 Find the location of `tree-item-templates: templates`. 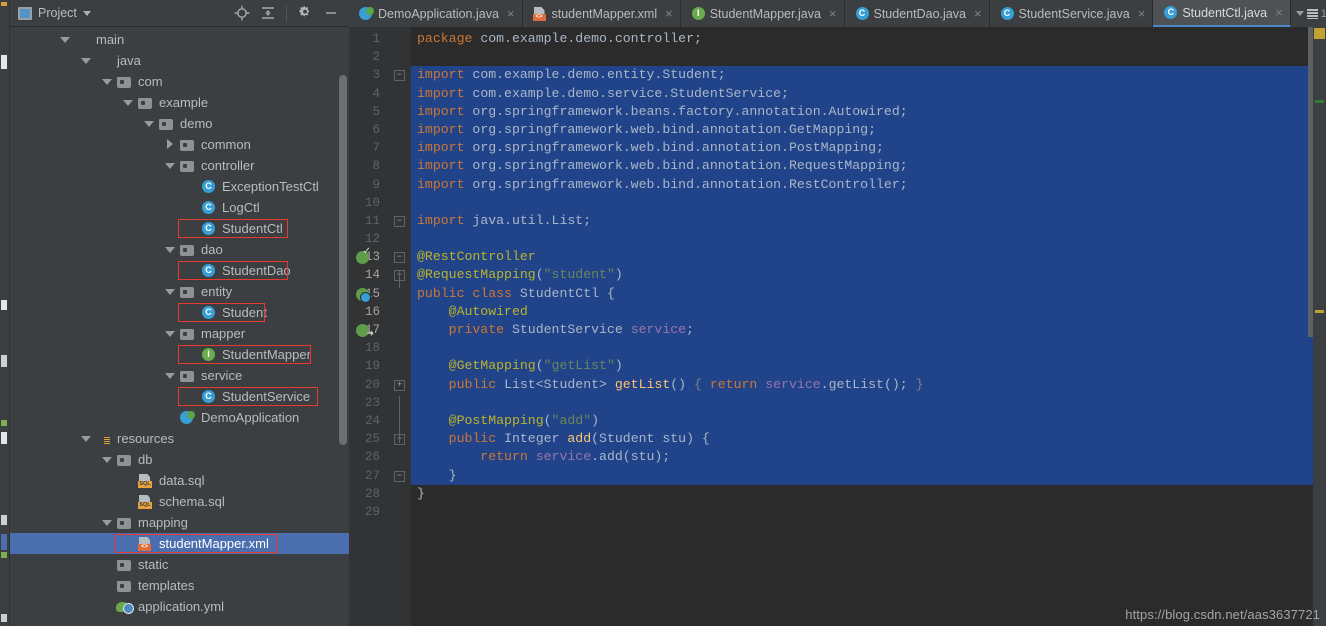

tree-item-templates: templates is located at coordinates (179, 585).